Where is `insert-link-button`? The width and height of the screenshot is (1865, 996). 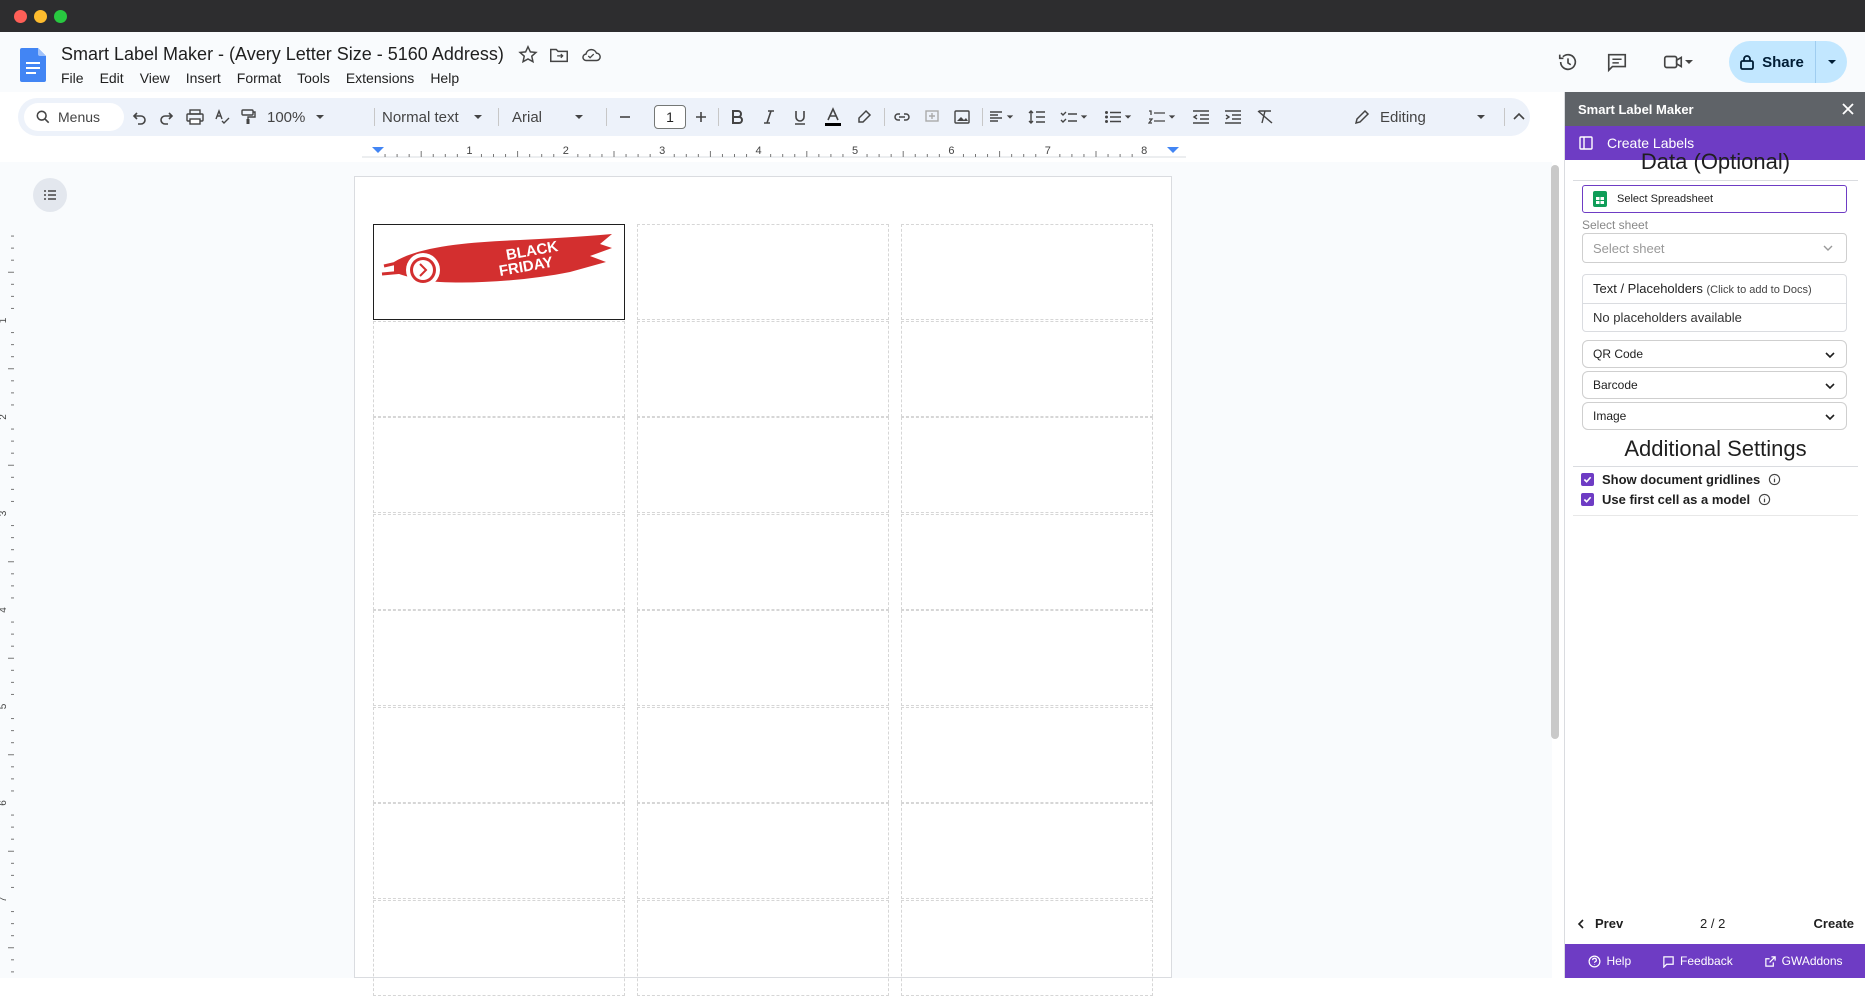 insert-link-button is located at coordinates (902, 117).